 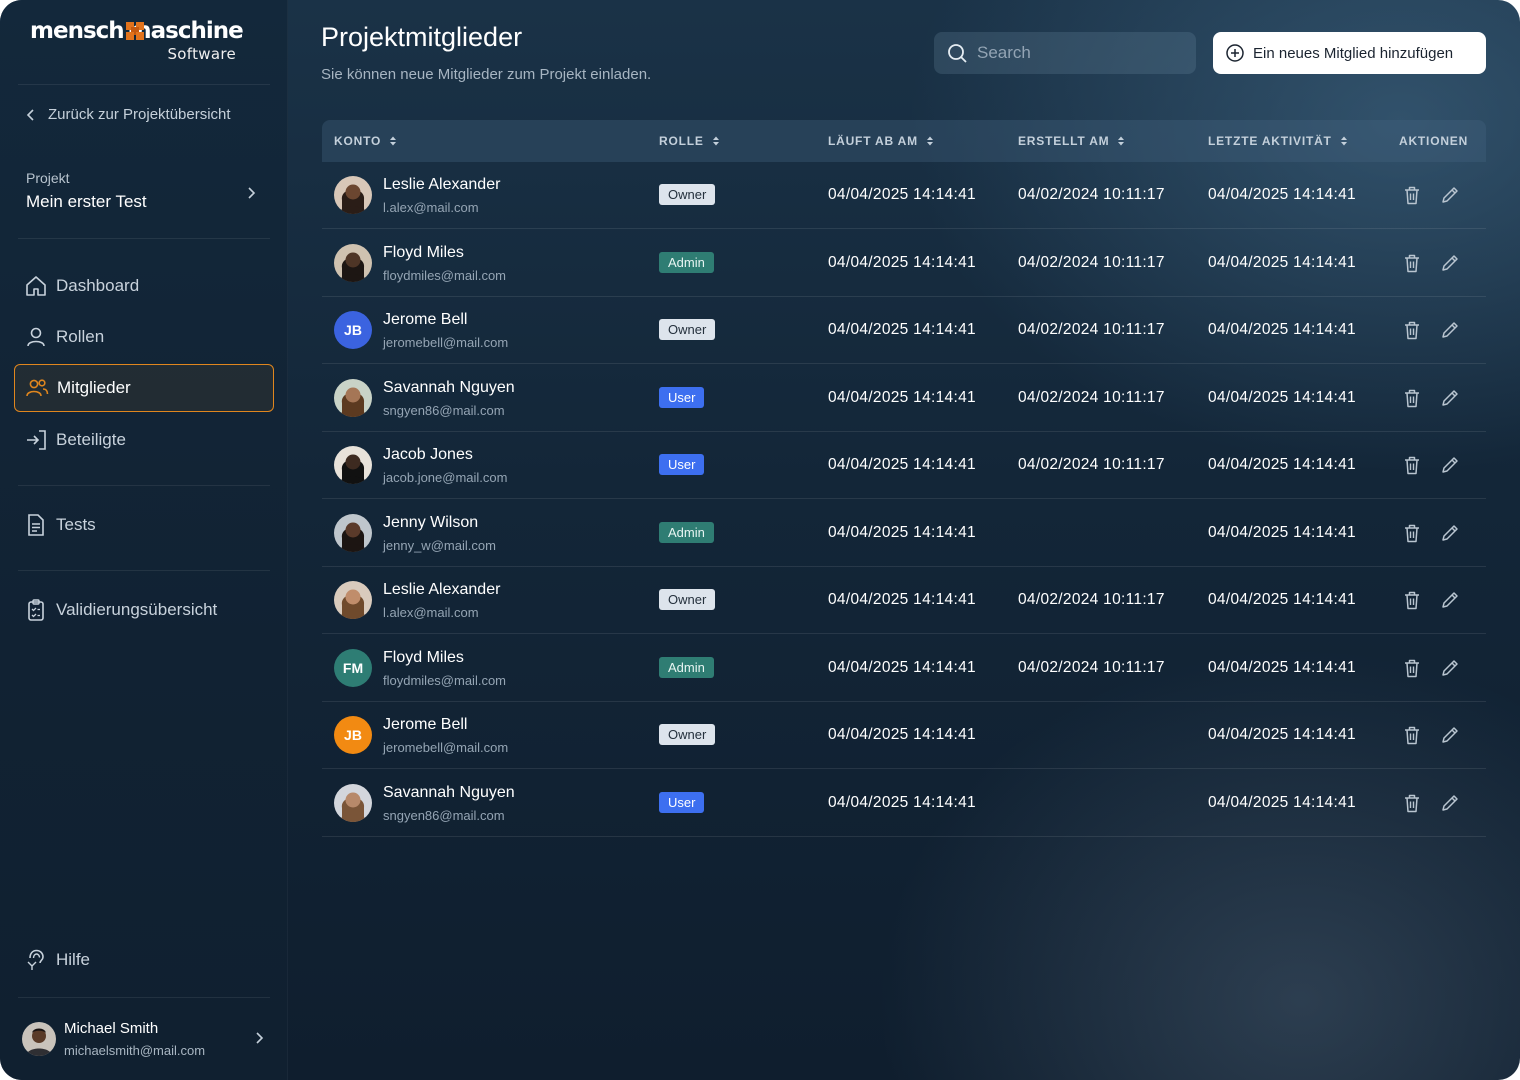 I want to click on member-email: jenny_w@mail.com, so click(x=439, y=545).